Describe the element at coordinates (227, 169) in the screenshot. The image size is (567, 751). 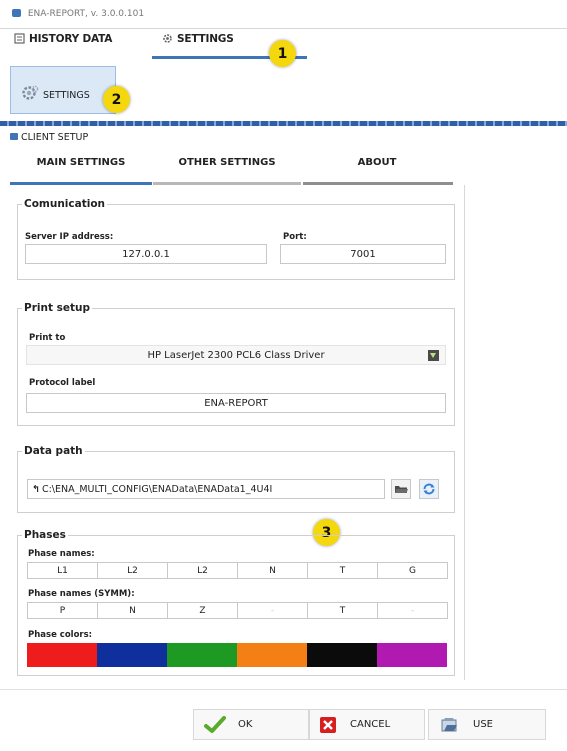
I see `tab-other-settings: OTHER SETTINGS` at that location.